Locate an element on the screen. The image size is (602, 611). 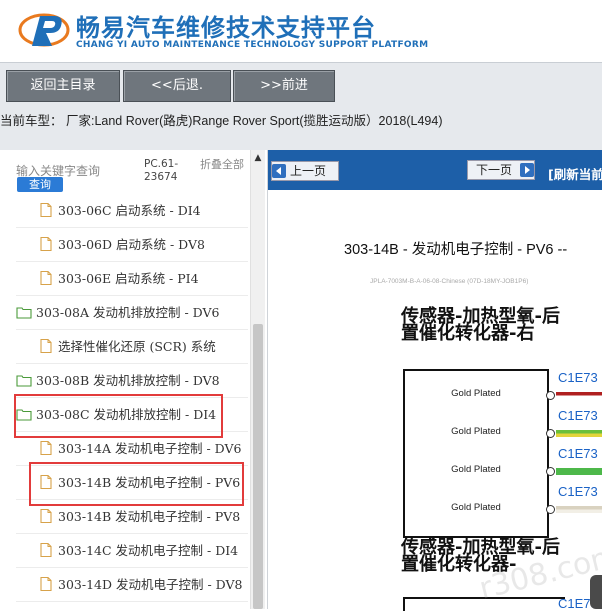
next-page-label: 下一页 is located at coordinates (494, 170).